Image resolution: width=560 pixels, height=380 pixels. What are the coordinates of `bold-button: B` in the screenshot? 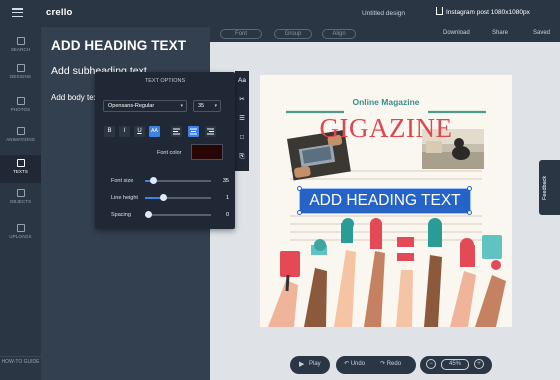 It's located at (109, 131).